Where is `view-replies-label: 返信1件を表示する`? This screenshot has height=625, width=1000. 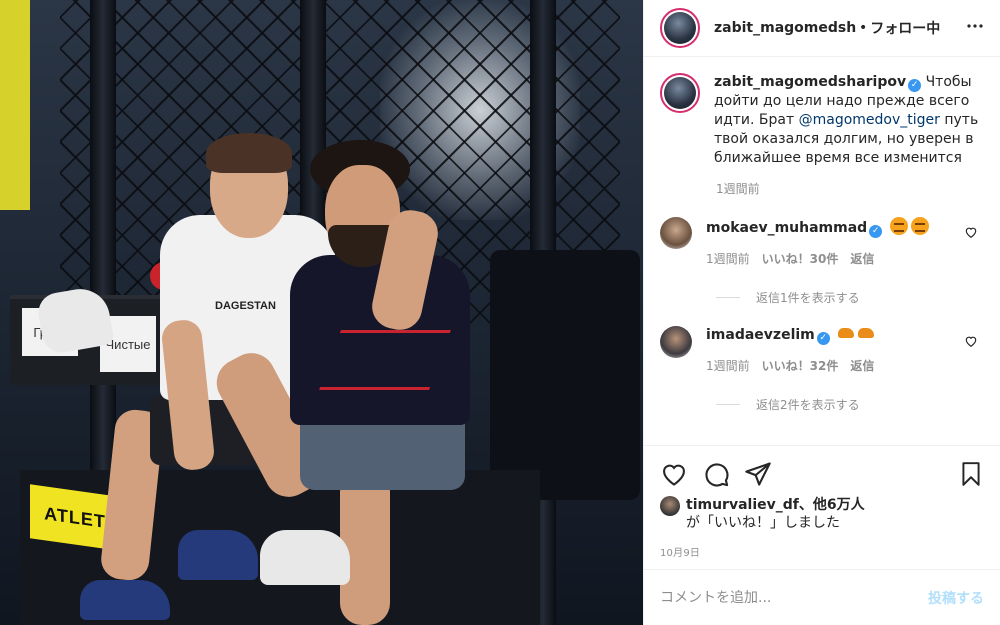
view-replies-label: 返信1件を表示する is located at coordinates (808, 298).